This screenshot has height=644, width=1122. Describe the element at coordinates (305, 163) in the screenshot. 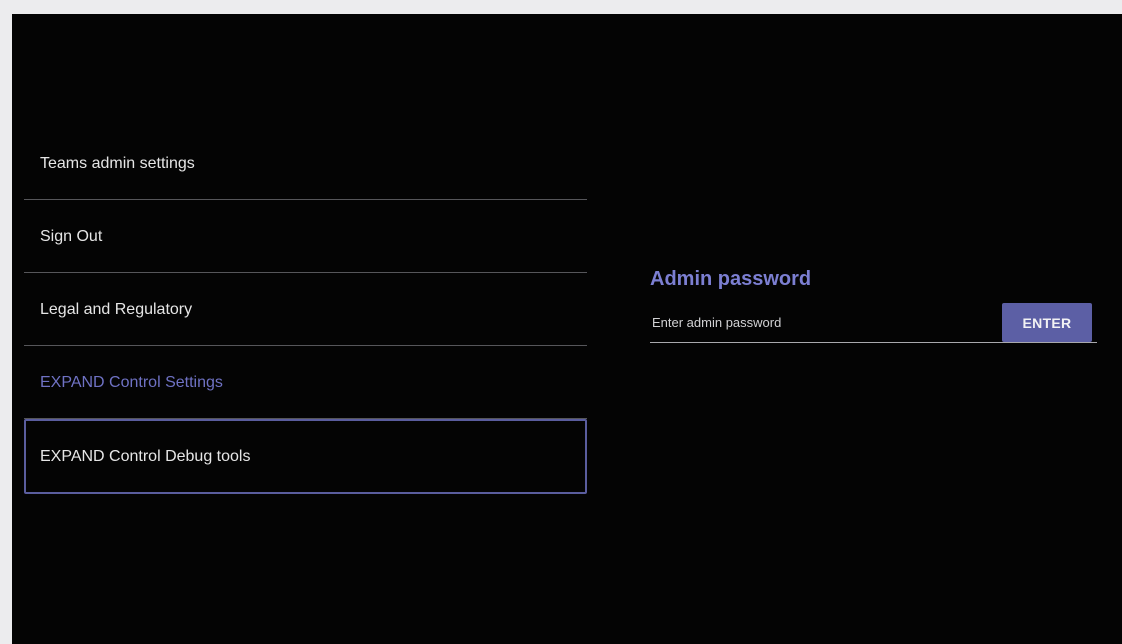

I see `menu-item-teams-admin-settings: Teams admin settings` at that location.